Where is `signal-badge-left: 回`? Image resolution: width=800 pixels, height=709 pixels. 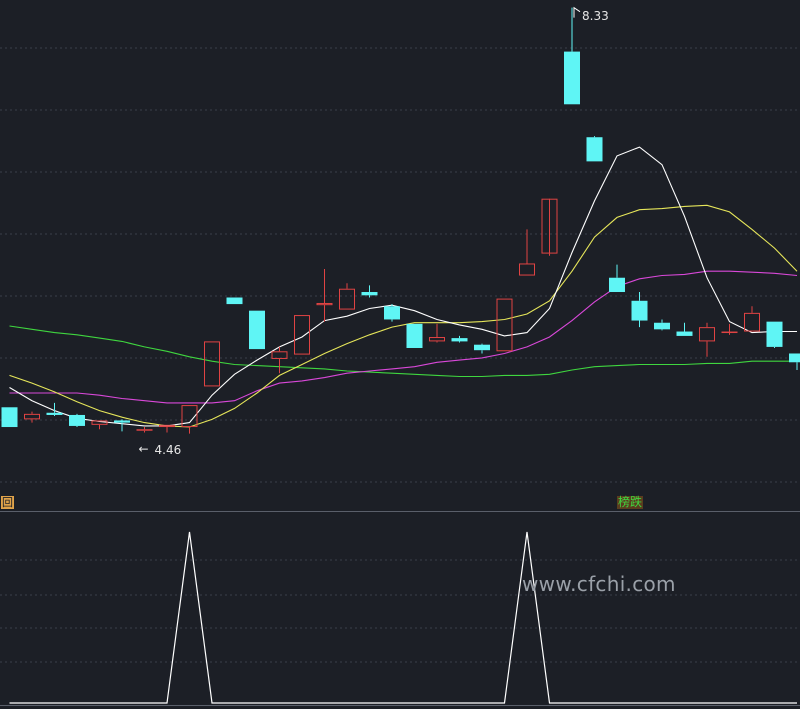 signal-badge-left: 回 is located at coordinates (7, 502).